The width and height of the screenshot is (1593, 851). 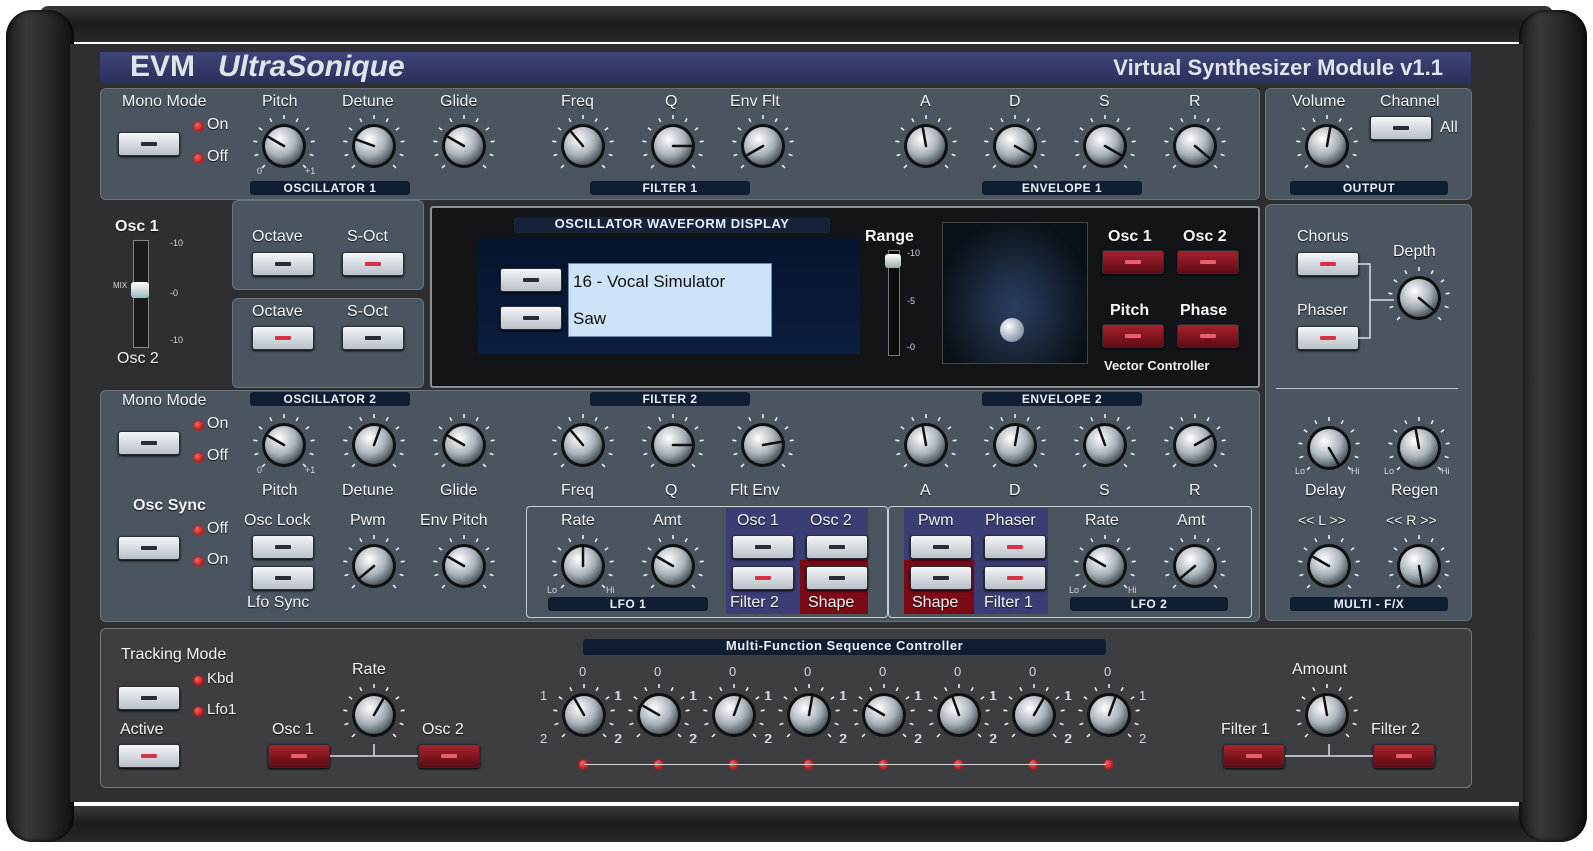 What do you see at coordinates (619, 695) in the screenshot?
I see `seq-step-2-scale-1: 1` at bounding box center [619, 695].